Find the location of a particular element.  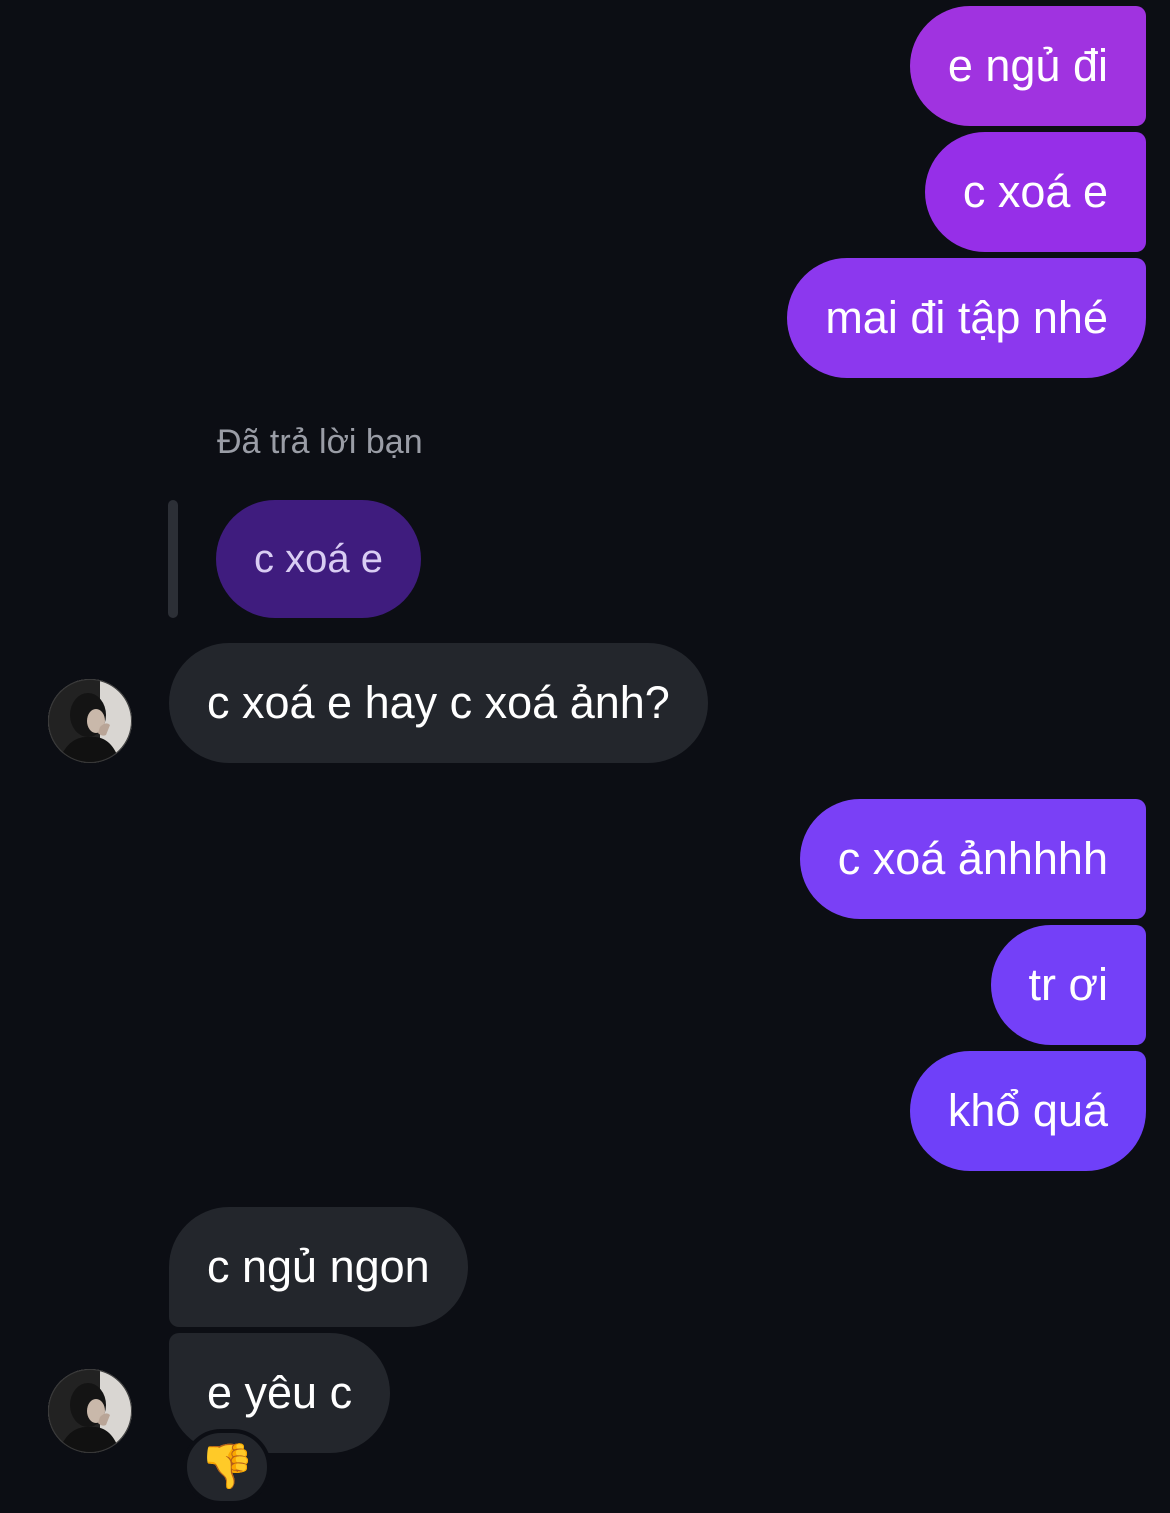

incoming-message: c xoá e hay c xoá ảnh? is located at coordinates (438, 703).